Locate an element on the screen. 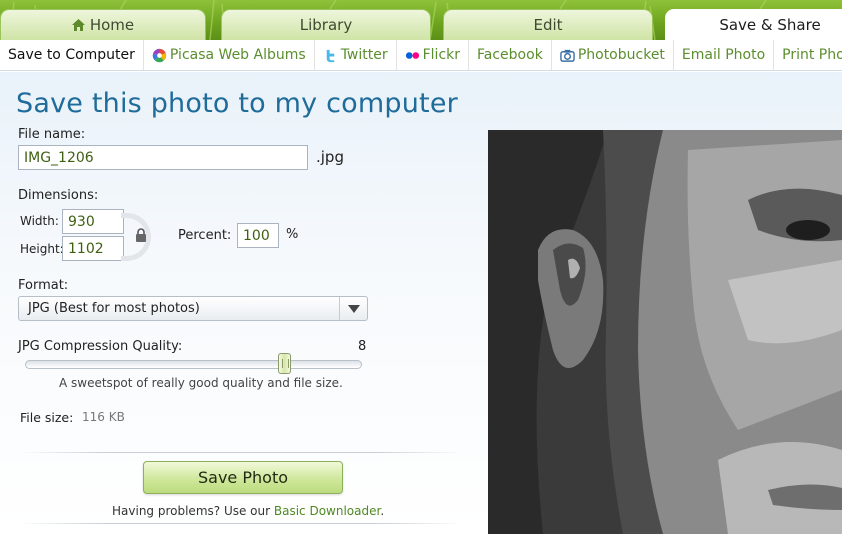 This screenshot has height=534, width=842. tab-edit: Edit is located at coordinates (548, 24).